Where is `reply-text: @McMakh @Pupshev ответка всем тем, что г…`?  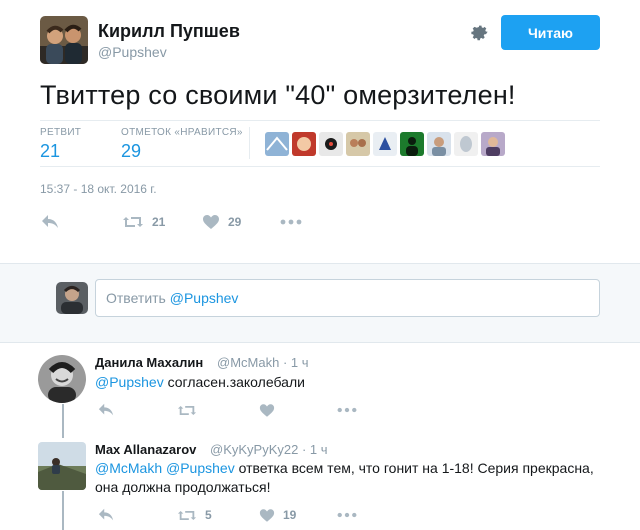 reply-text: @McMakh @Pupshev ответка всем тем, что г… is located at coordinates (350, 478).